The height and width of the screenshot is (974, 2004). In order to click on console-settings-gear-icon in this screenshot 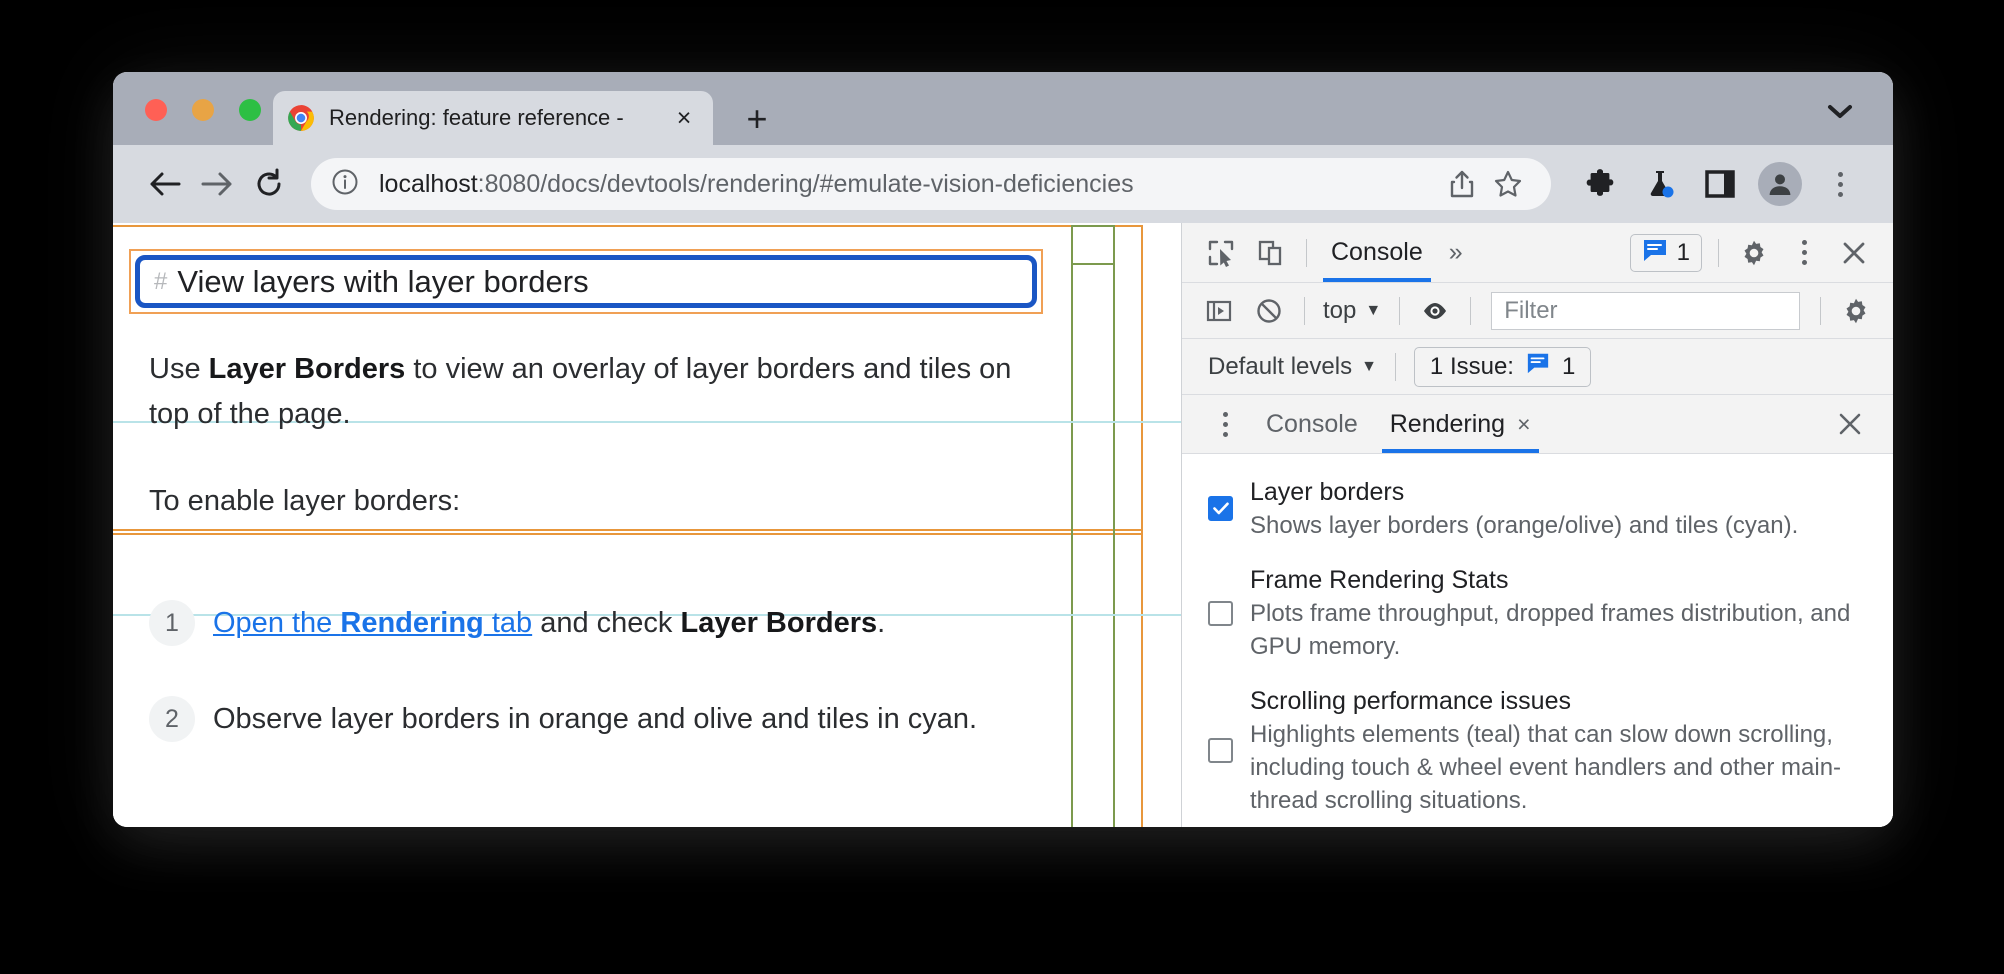, I will do `click(1856, 311)`.